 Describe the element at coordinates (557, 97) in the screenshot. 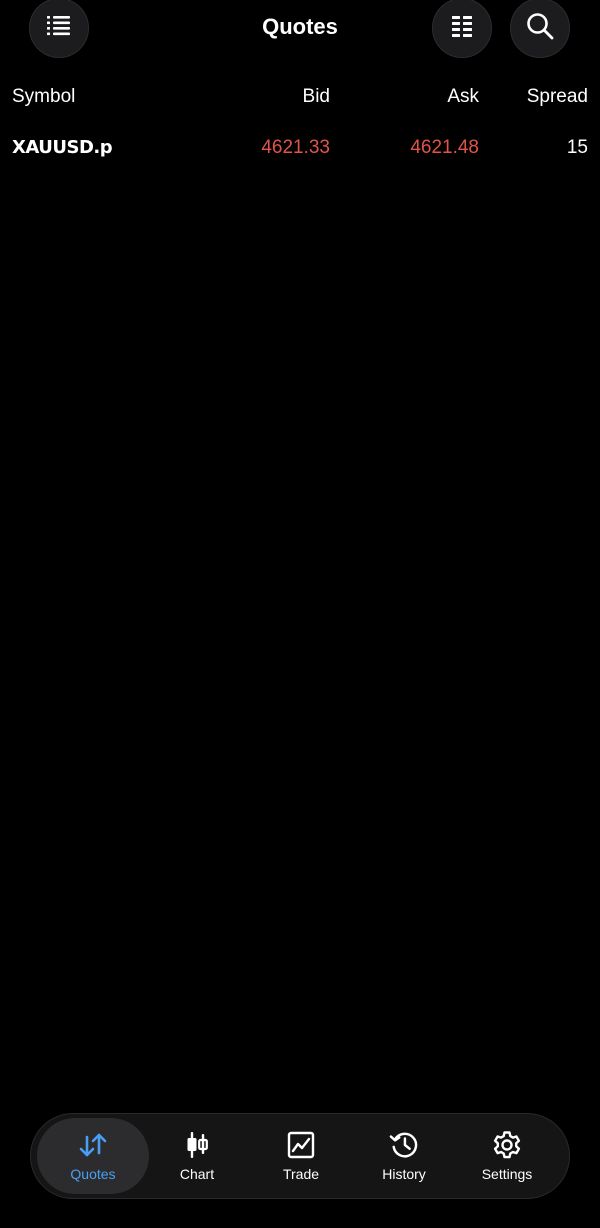

I see `column-header-spread: Spread` at that location.